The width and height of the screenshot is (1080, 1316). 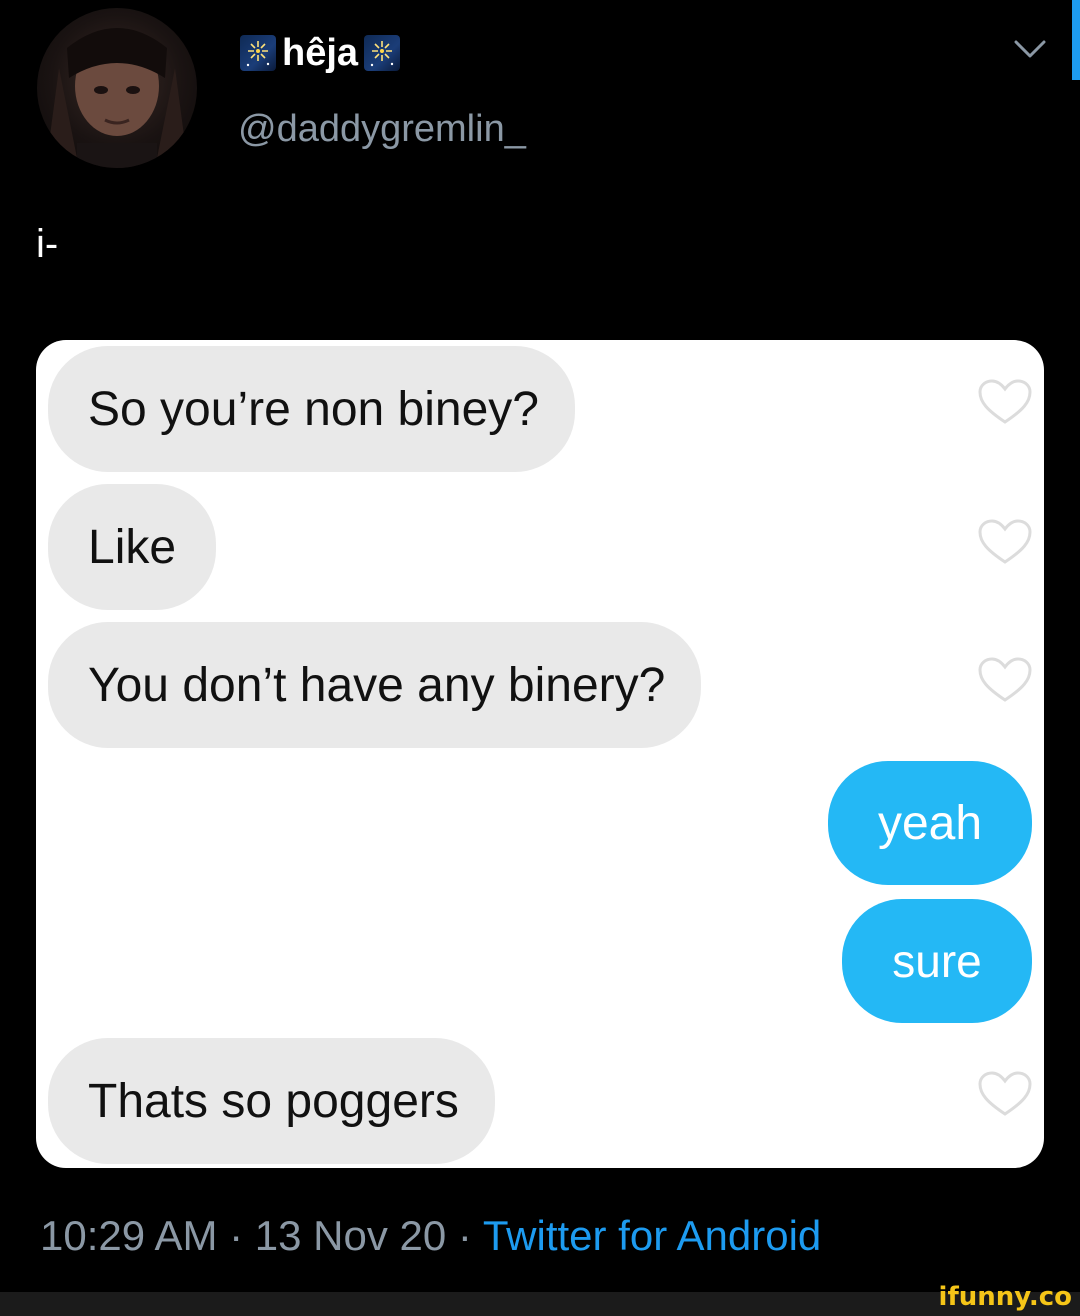 I want to click on avatar, so click(x=117, y=88).